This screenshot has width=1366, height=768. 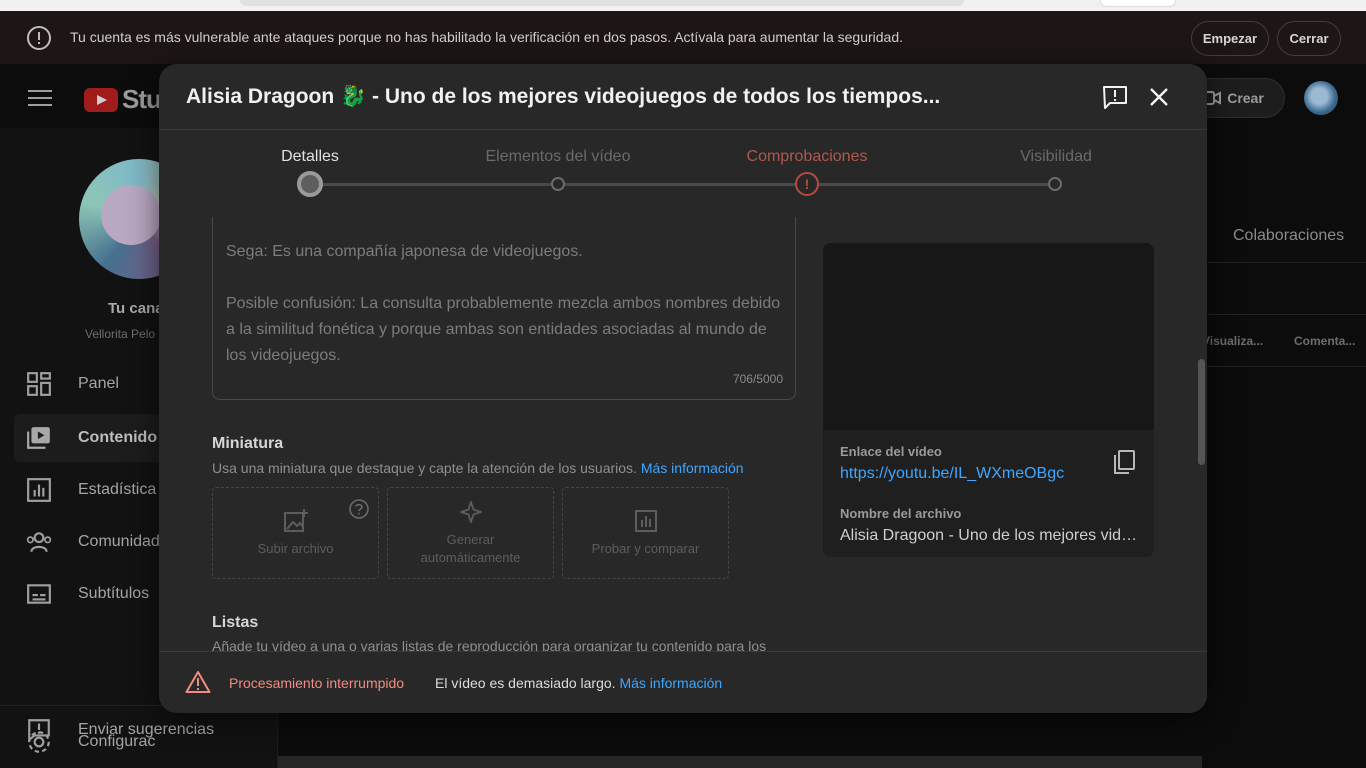 I want to click on sidebar-item-label: Estadística, so click(x=117, y=489).